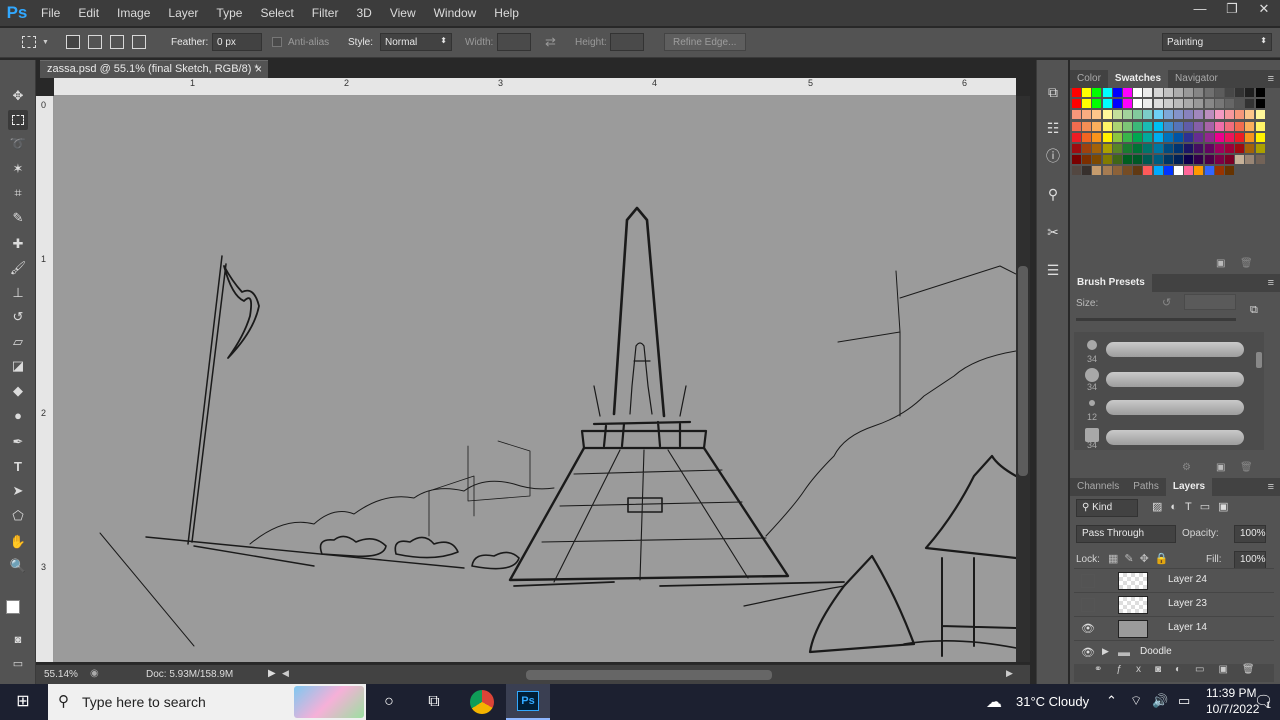 The width and height of the screenshot is (1280, 720). What do you see at coordinates (1194, 506) in the screenshot?
I see `layer-filter-icons: ▨◐T▭▣` at bounding box center [1194, 506].